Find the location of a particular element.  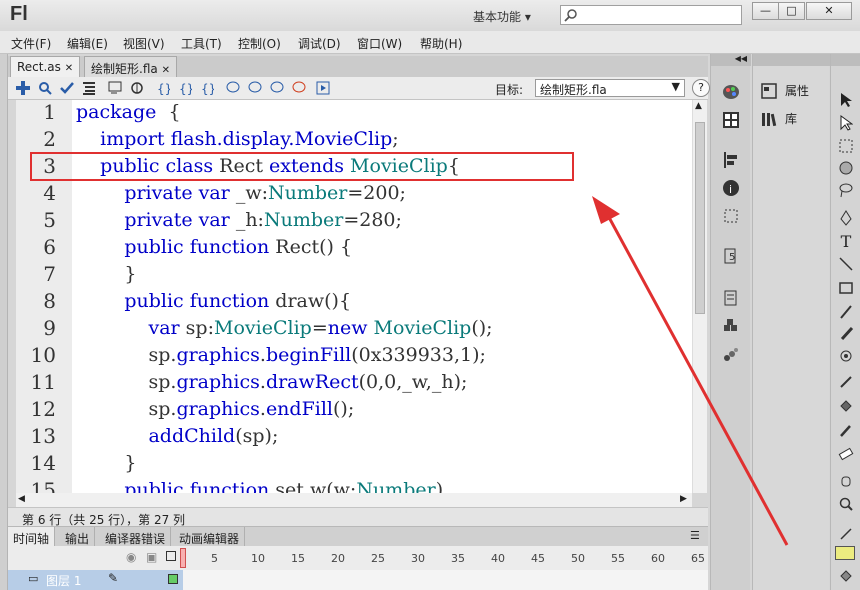

check-syntax-icon is located at coordinates (67, 88).